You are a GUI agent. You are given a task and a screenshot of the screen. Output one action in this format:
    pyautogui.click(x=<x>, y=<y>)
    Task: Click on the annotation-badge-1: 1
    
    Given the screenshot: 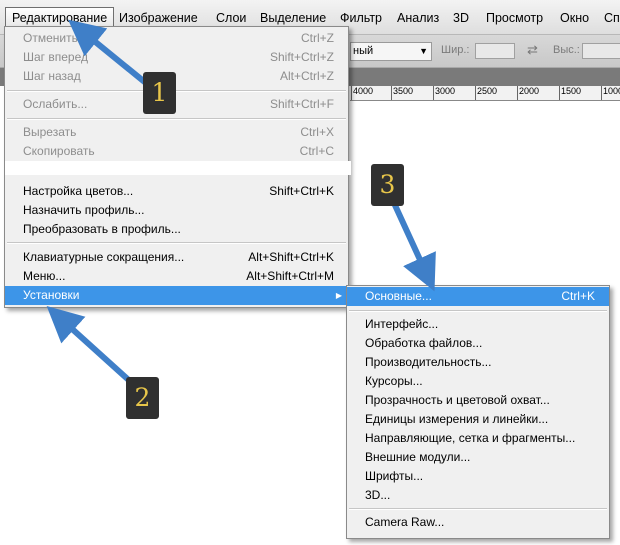 What is the action you would take?
    pyautogui.click(x=159, y=93)
    